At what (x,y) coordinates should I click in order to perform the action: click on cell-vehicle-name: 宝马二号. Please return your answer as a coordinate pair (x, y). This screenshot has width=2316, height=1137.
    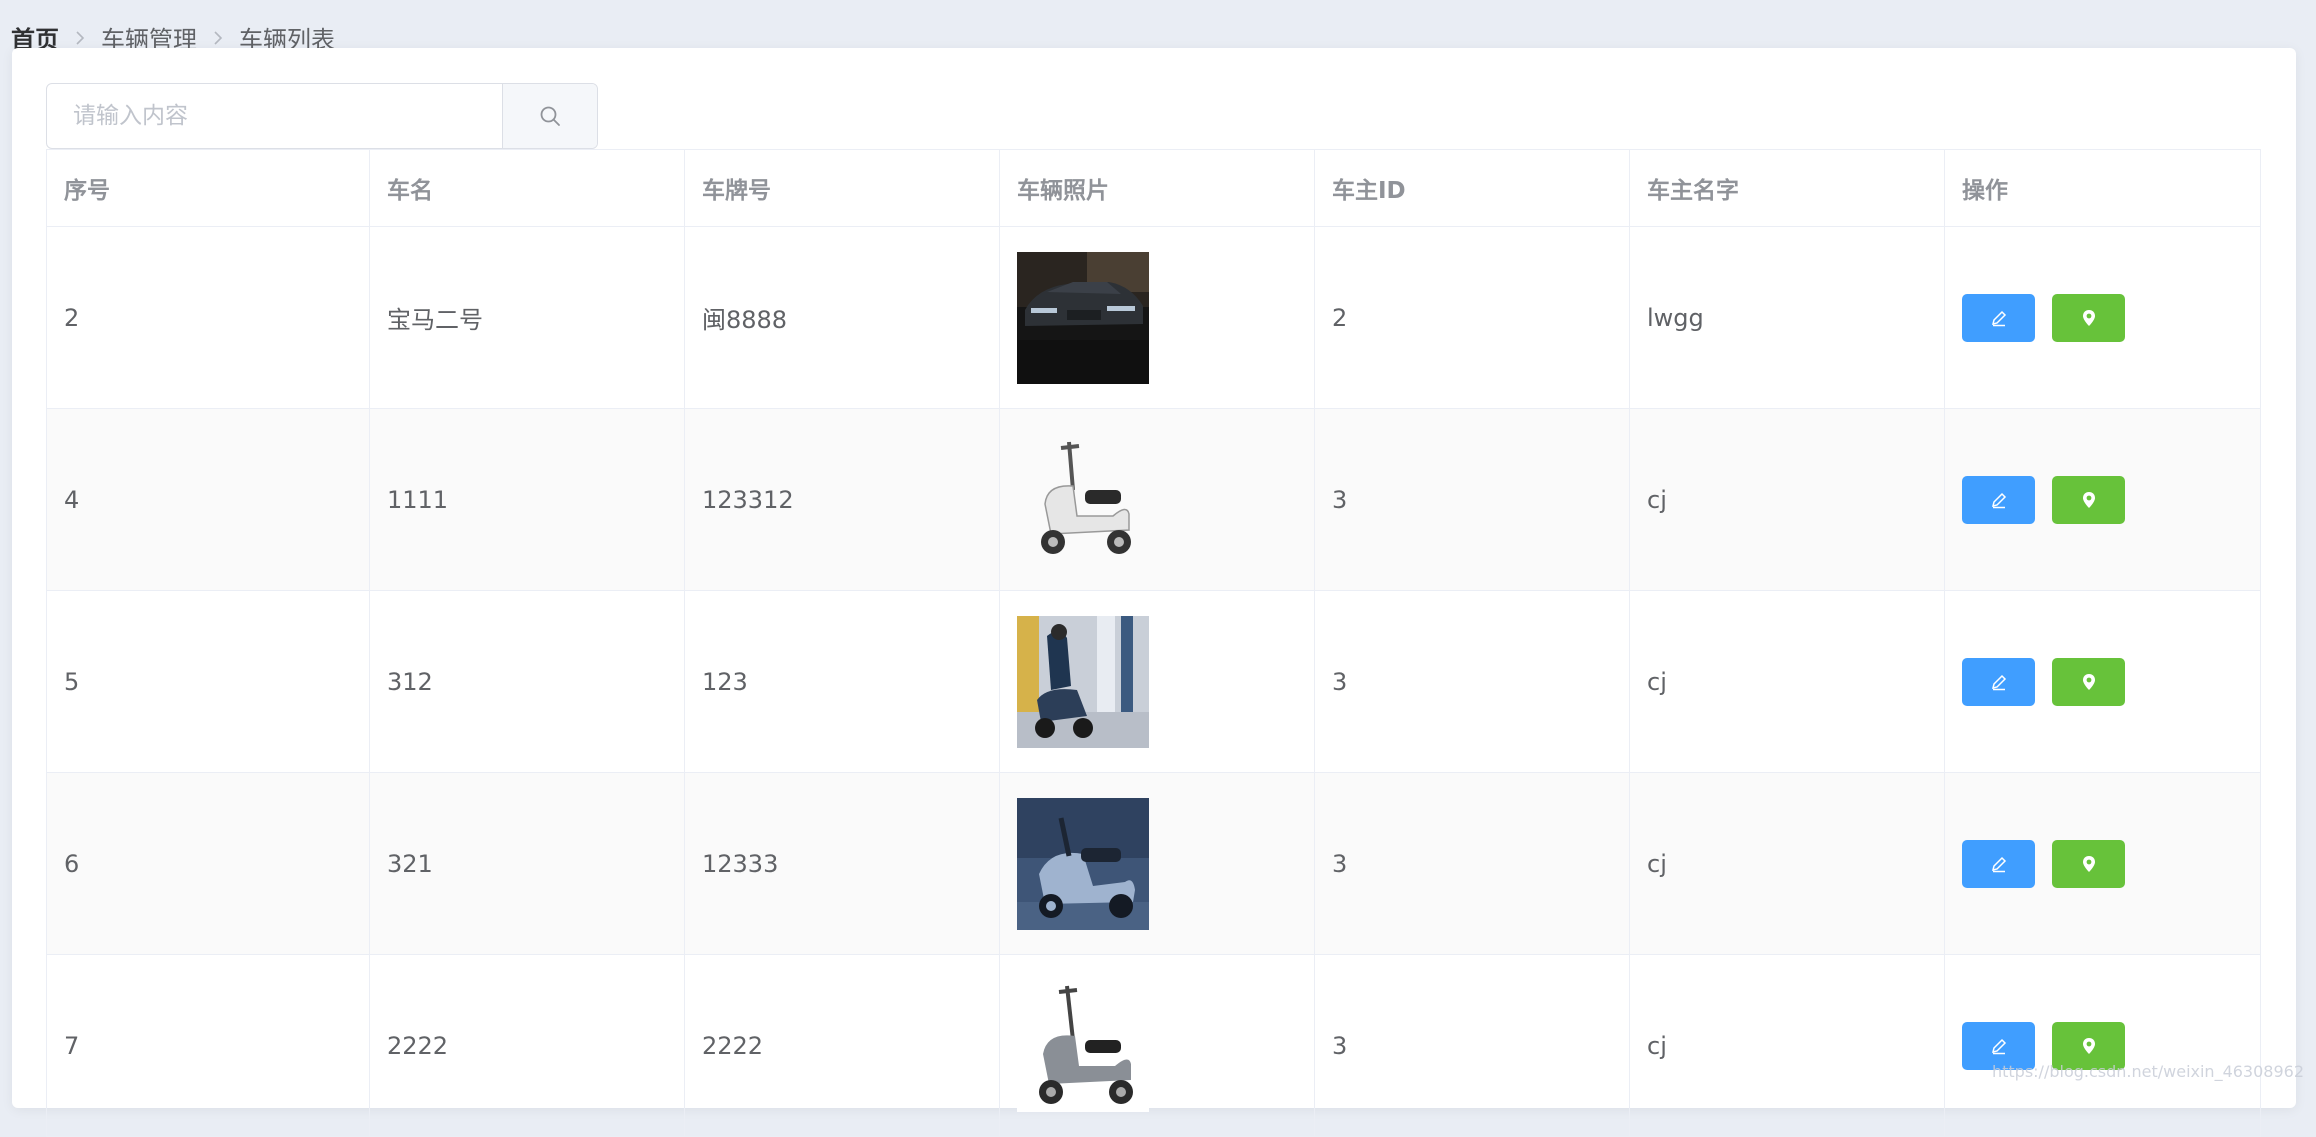
    Looking at the image, I should click on (527, 317).